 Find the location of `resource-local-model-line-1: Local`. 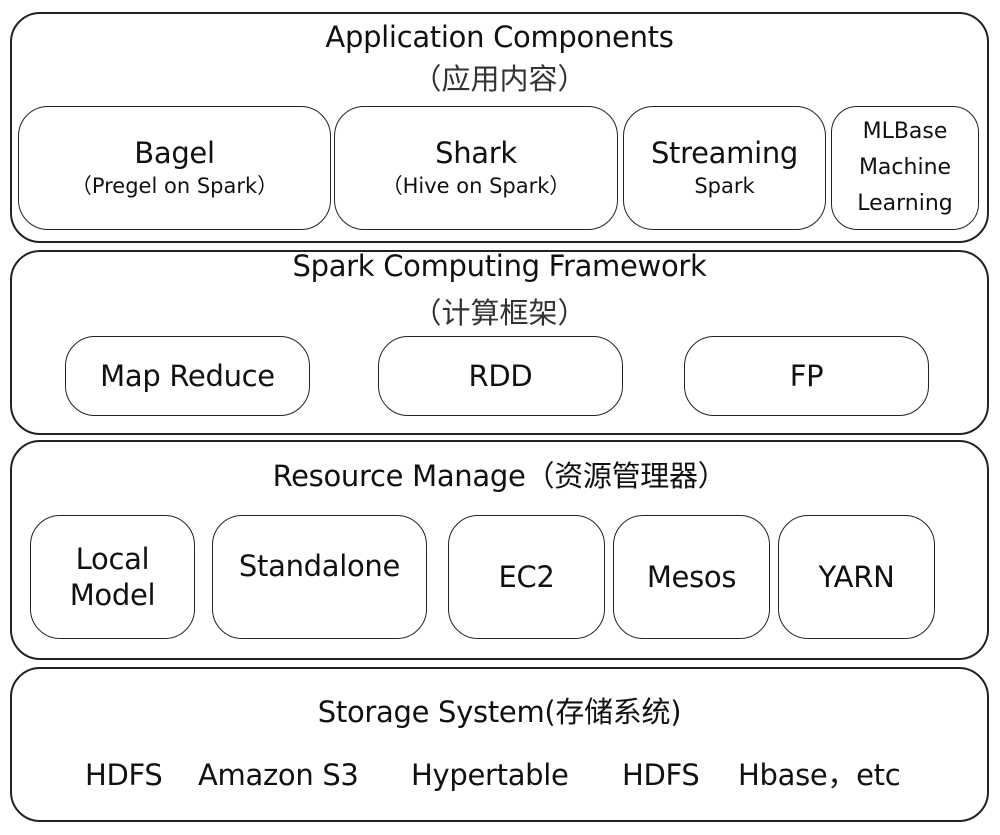

resource-local-model-line-1: Local is located at coordinates (112, 559).